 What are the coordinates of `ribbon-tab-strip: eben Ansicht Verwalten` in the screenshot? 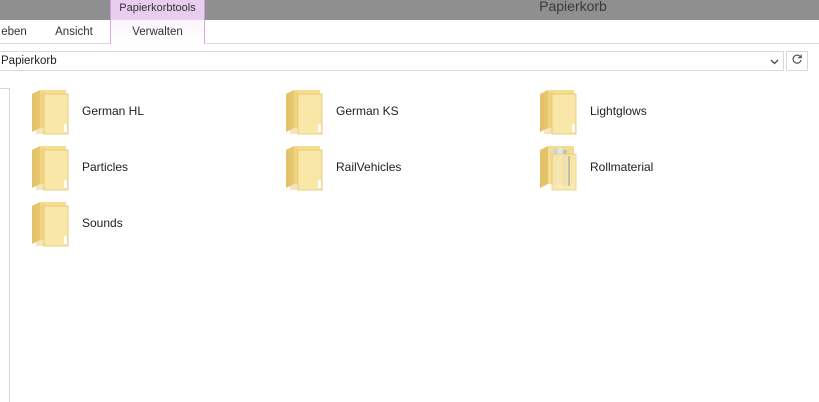 It's located at (409, 32).